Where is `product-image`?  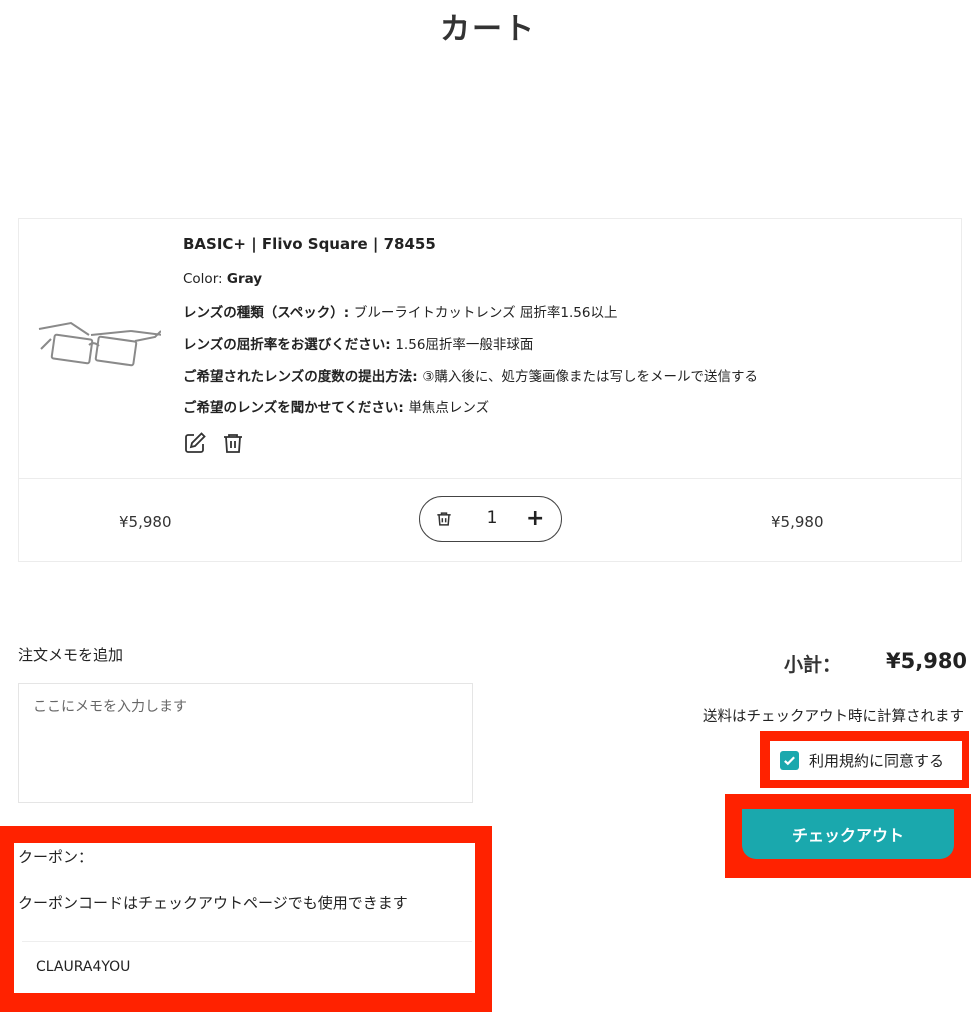
product-image is located at coordinates (96, 346).